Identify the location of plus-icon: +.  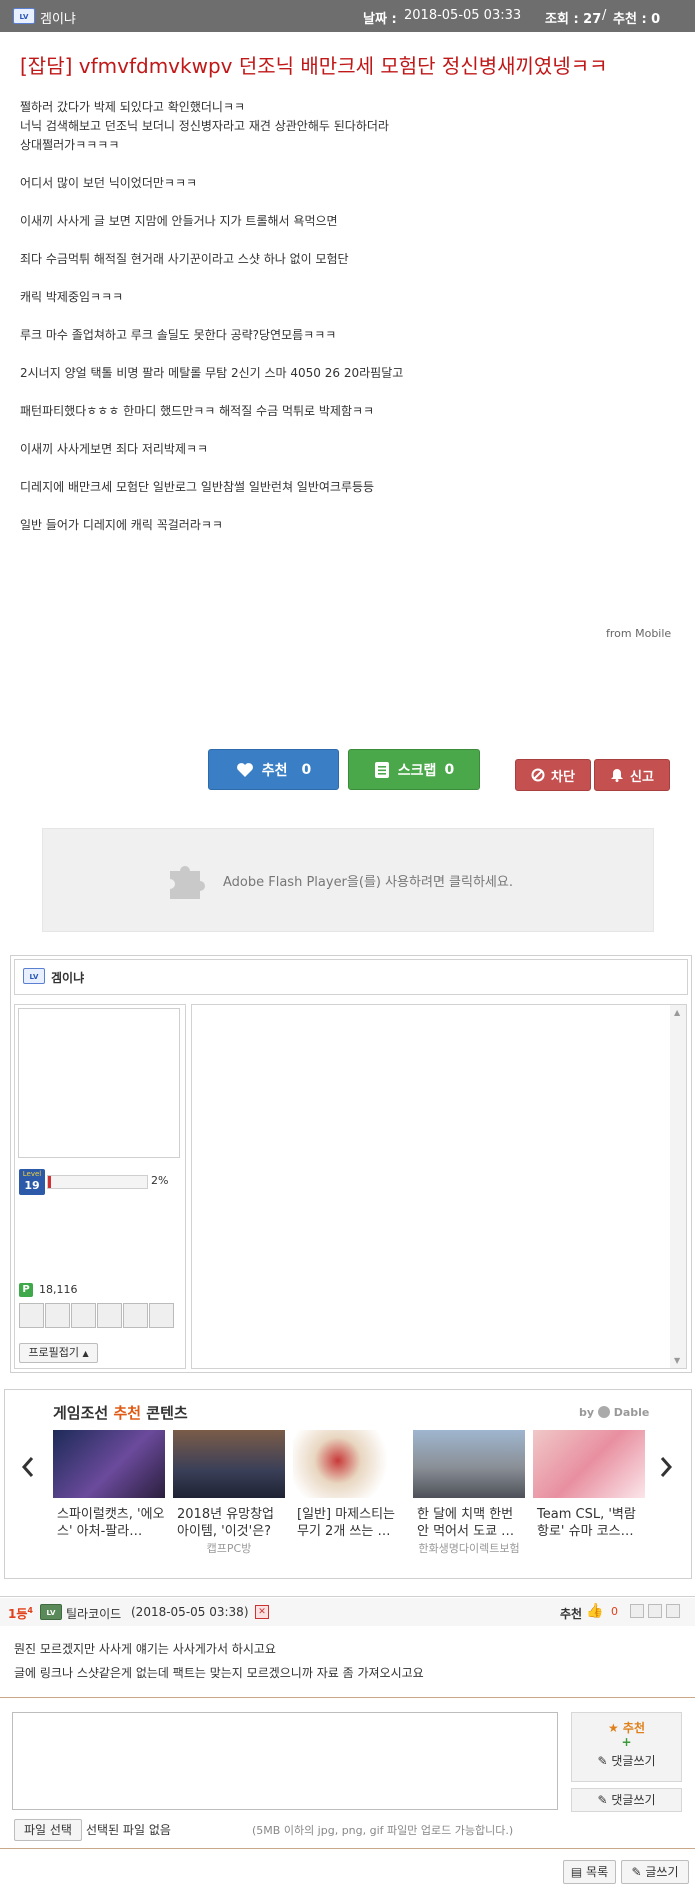
(626, 1742).